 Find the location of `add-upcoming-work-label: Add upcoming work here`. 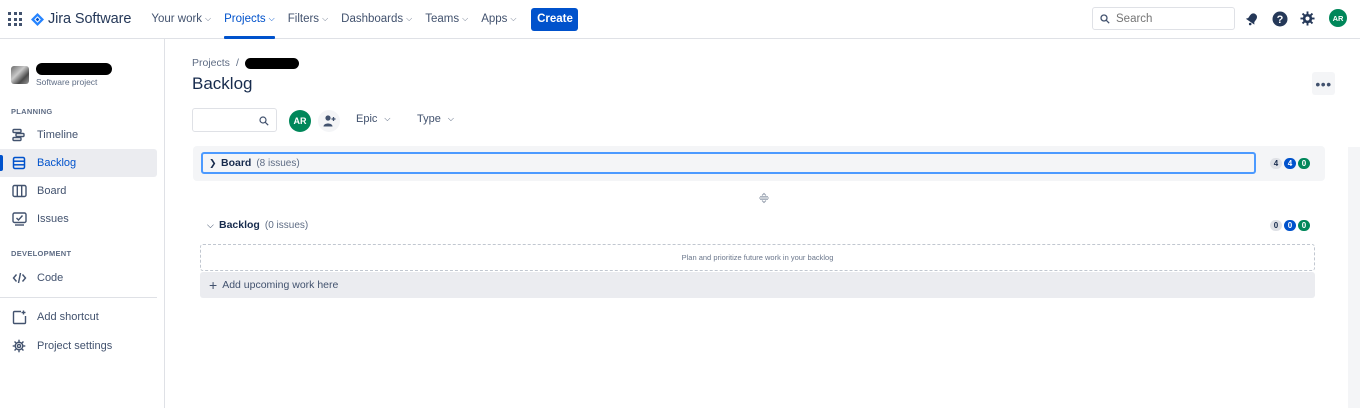

add-upcoming-work-label: Add upcoming work here is located at coordinates (280, 285).